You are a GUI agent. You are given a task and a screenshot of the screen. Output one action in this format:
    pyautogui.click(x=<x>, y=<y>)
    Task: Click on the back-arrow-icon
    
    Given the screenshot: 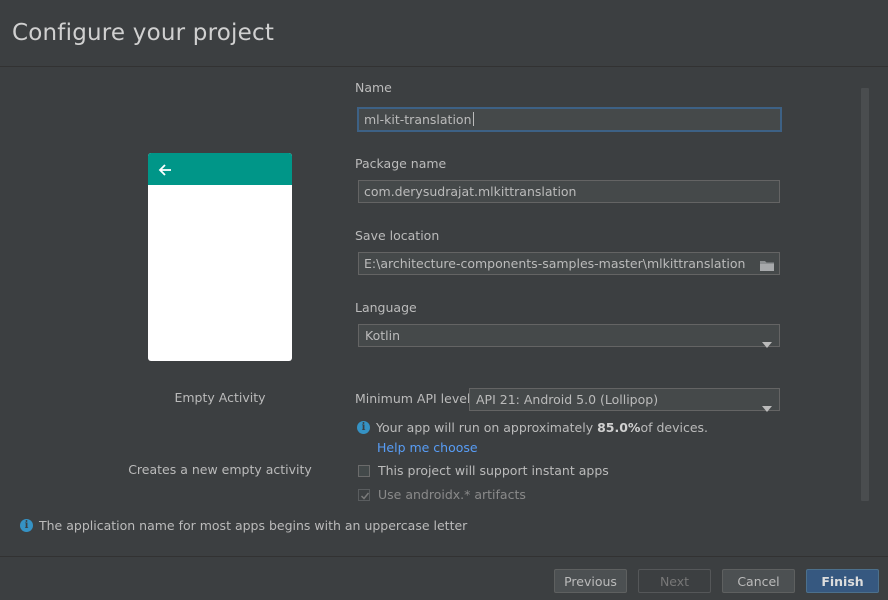 What is the action you would take?
    pyautogui.click(x=165, y=171)
    